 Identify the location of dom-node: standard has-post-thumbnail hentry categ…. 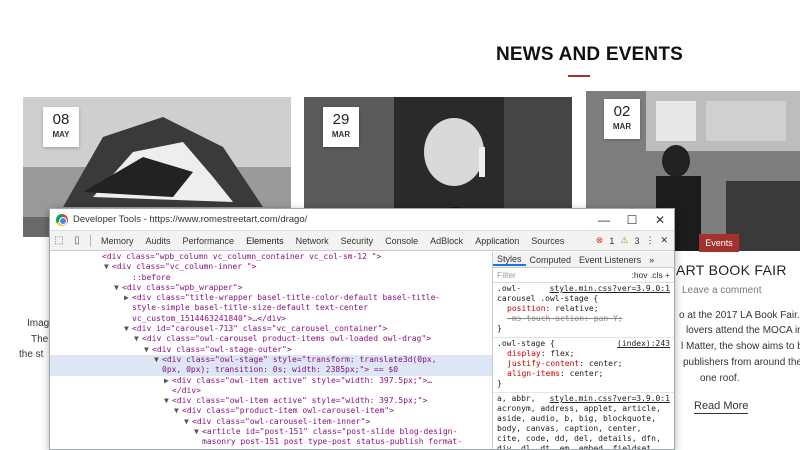
(271, 448).